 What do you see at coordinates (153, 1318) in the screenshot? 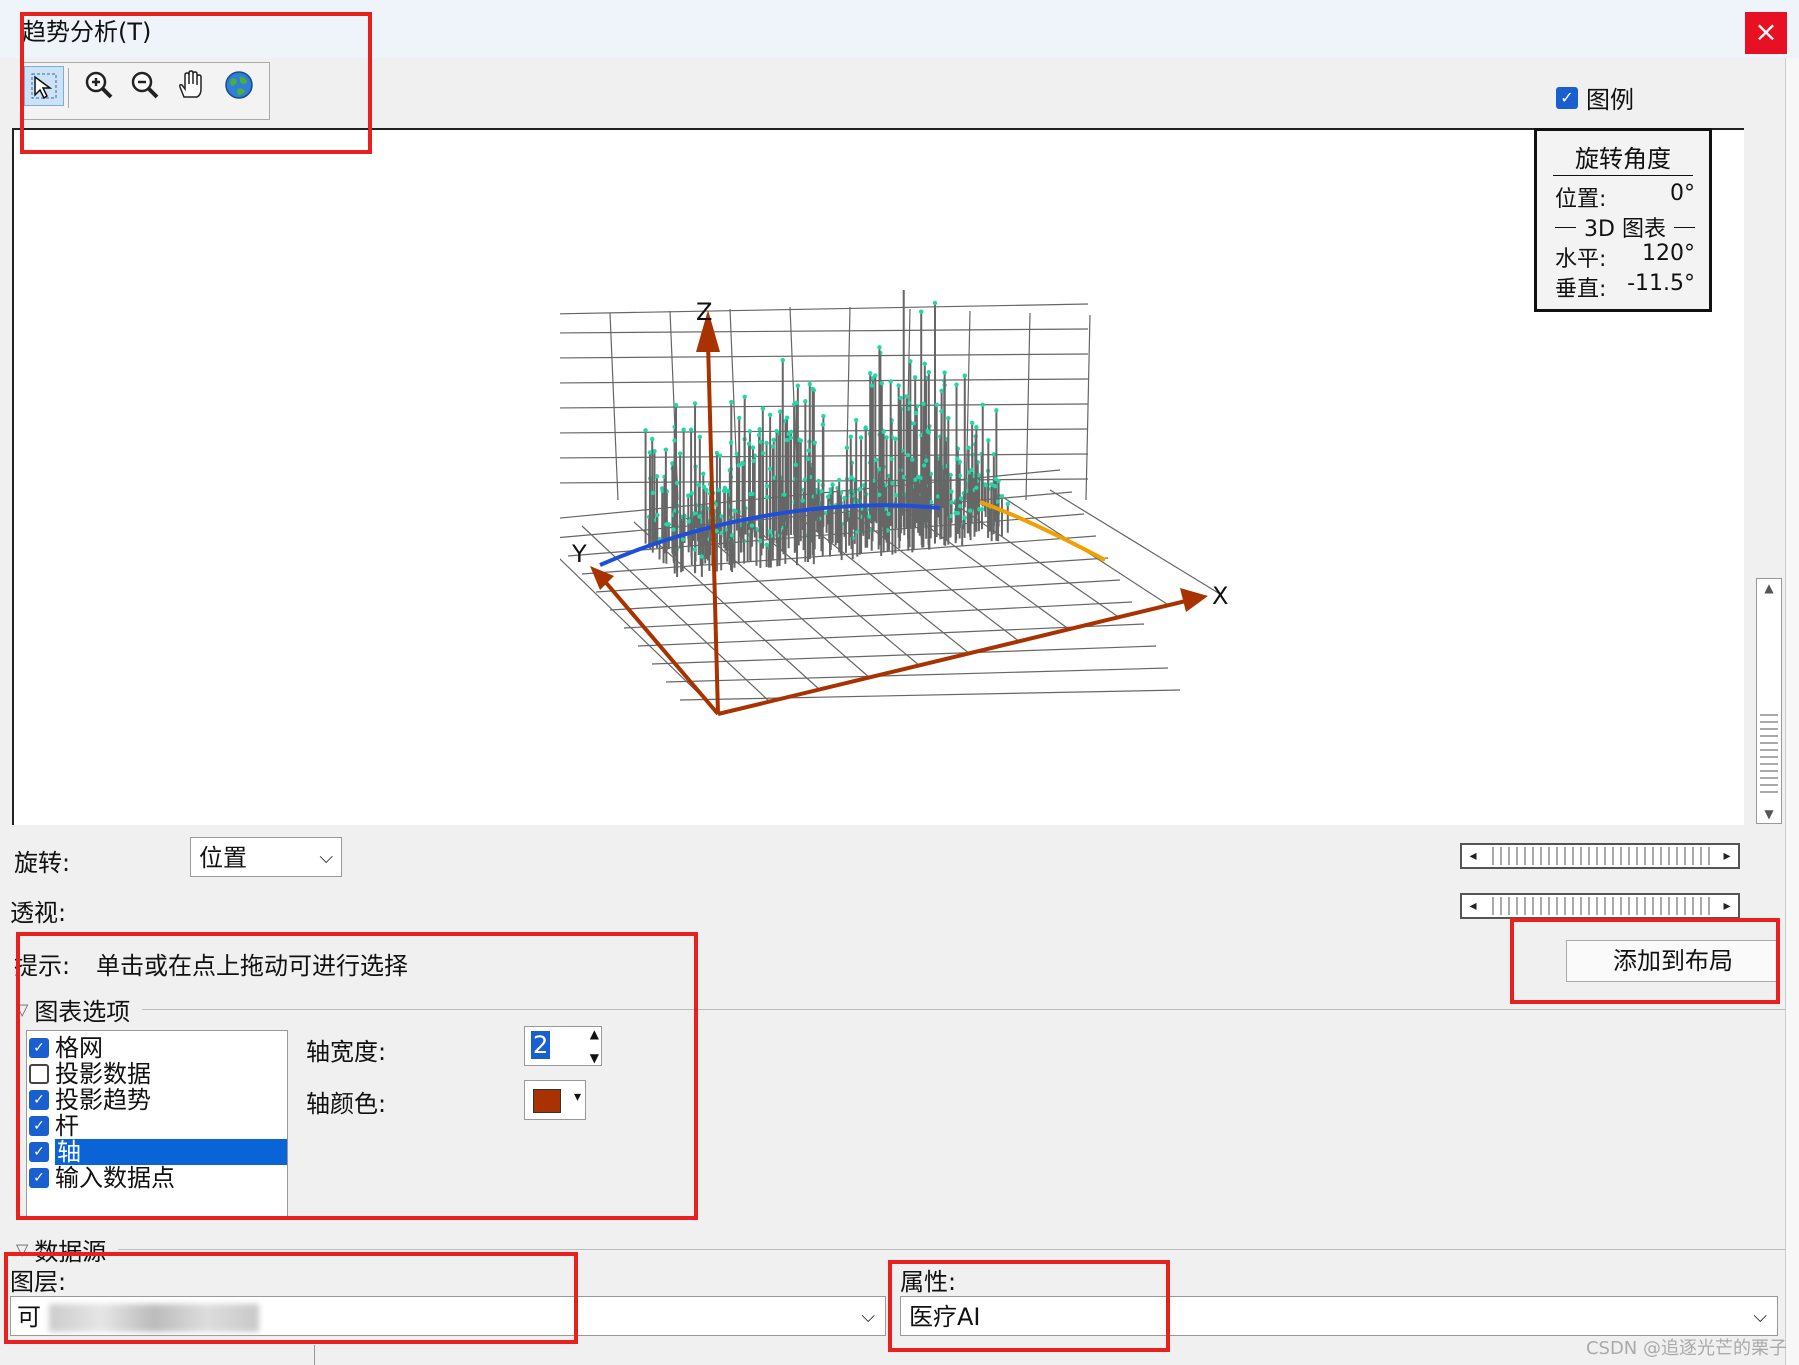
I see `layer-blurred-text` at bounding box center [153, 1318].